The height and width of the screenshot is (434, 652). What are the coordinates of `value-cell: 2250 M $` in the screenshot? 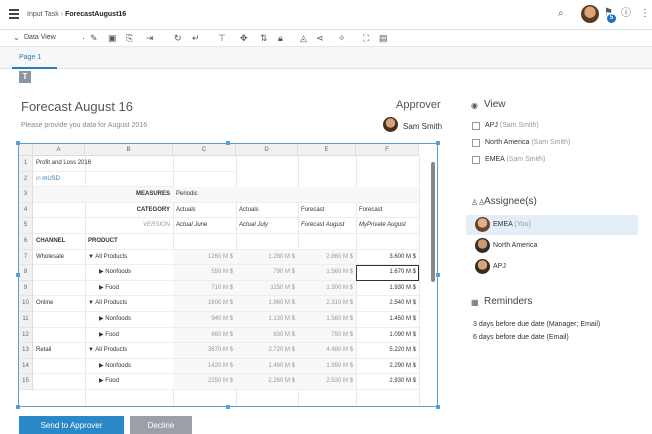 It's located at (204, 382).